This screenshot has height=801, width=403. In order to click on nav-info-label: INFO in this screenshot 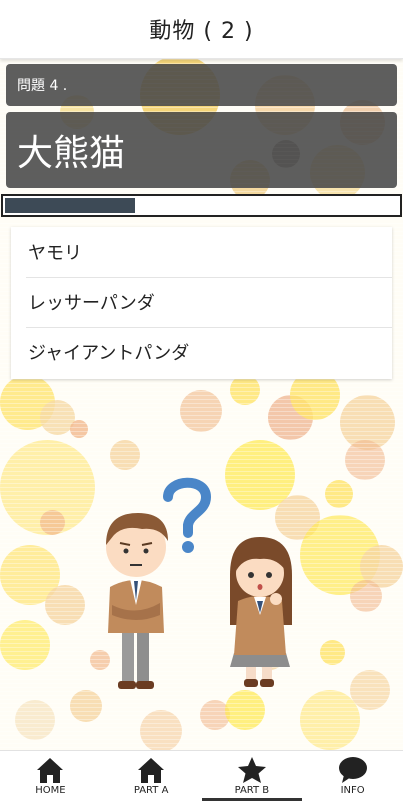, I will do `click(352, 790)`.